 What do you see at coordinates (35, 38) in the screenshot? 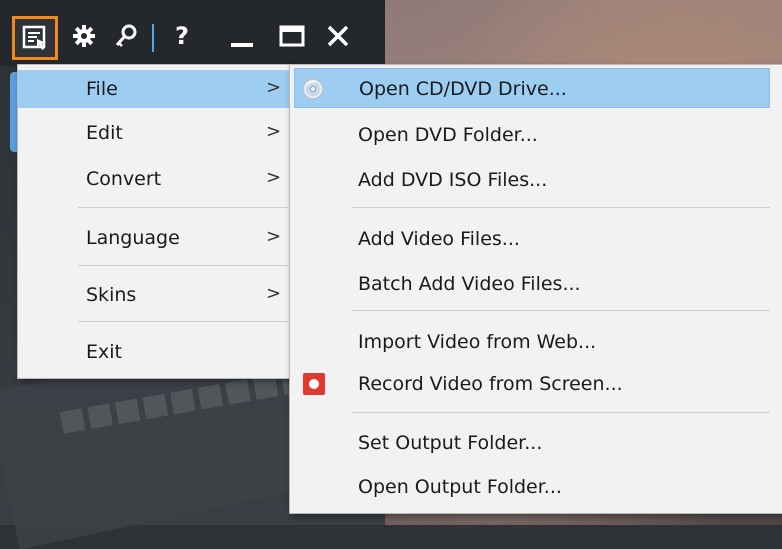
I see `menu-icon` at bounding box center [35, 38].